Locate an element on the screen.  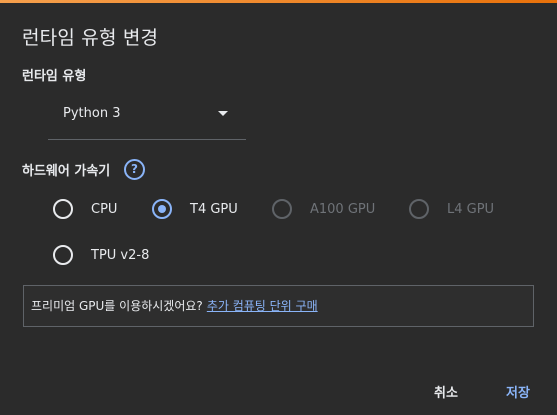
dialog-title: 런타임 유형 변경 is located at coordinates (90, 38).